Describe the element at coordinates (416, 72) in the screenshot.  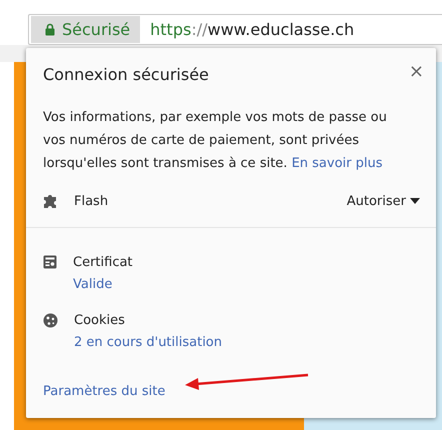
I see `close-button: ×` at that location.